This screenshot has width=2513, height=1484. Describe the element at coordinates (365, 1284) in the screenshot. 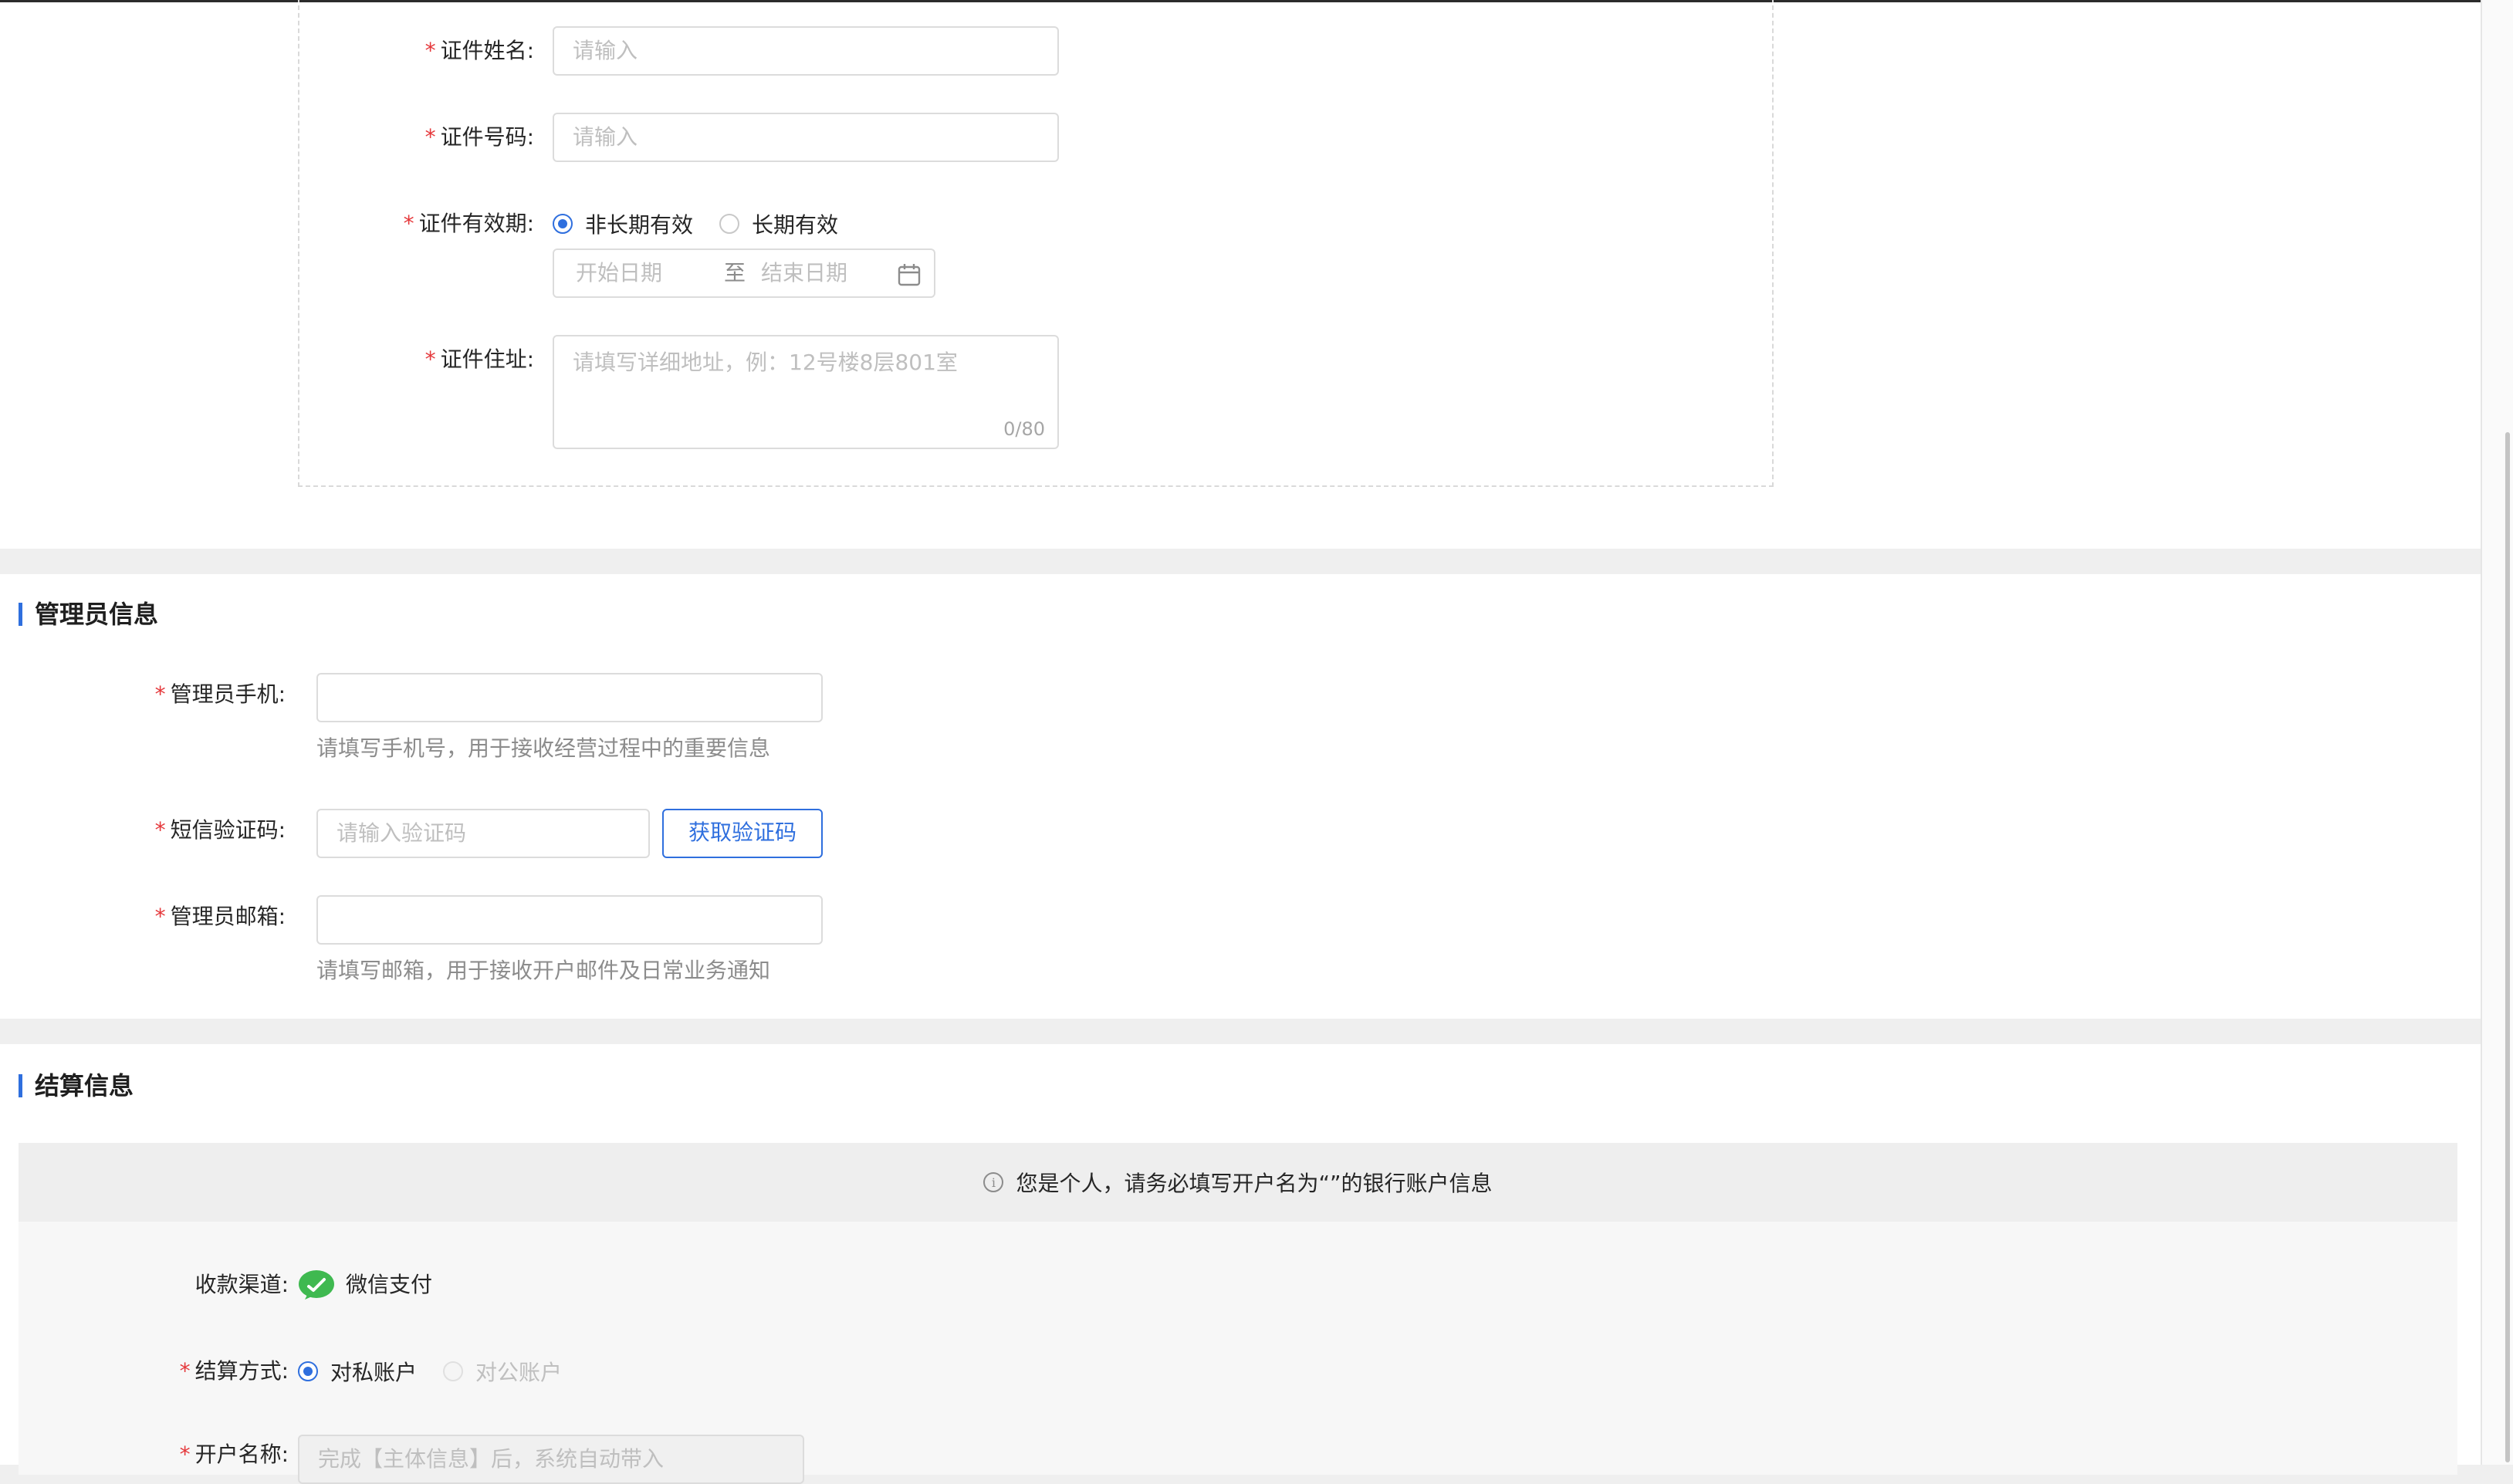

I see `channel-value: 微信支付` at that location.